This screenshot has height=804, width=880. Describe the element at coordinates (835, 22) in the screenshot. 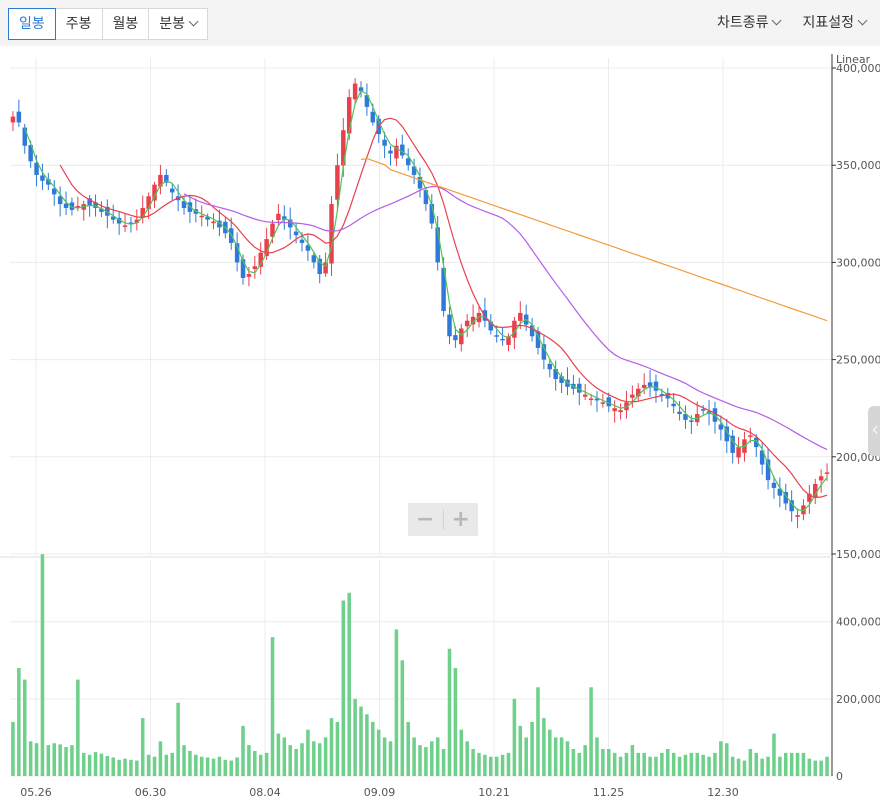

I see `indicator-settings-dropdown: 지표설정` at that location.